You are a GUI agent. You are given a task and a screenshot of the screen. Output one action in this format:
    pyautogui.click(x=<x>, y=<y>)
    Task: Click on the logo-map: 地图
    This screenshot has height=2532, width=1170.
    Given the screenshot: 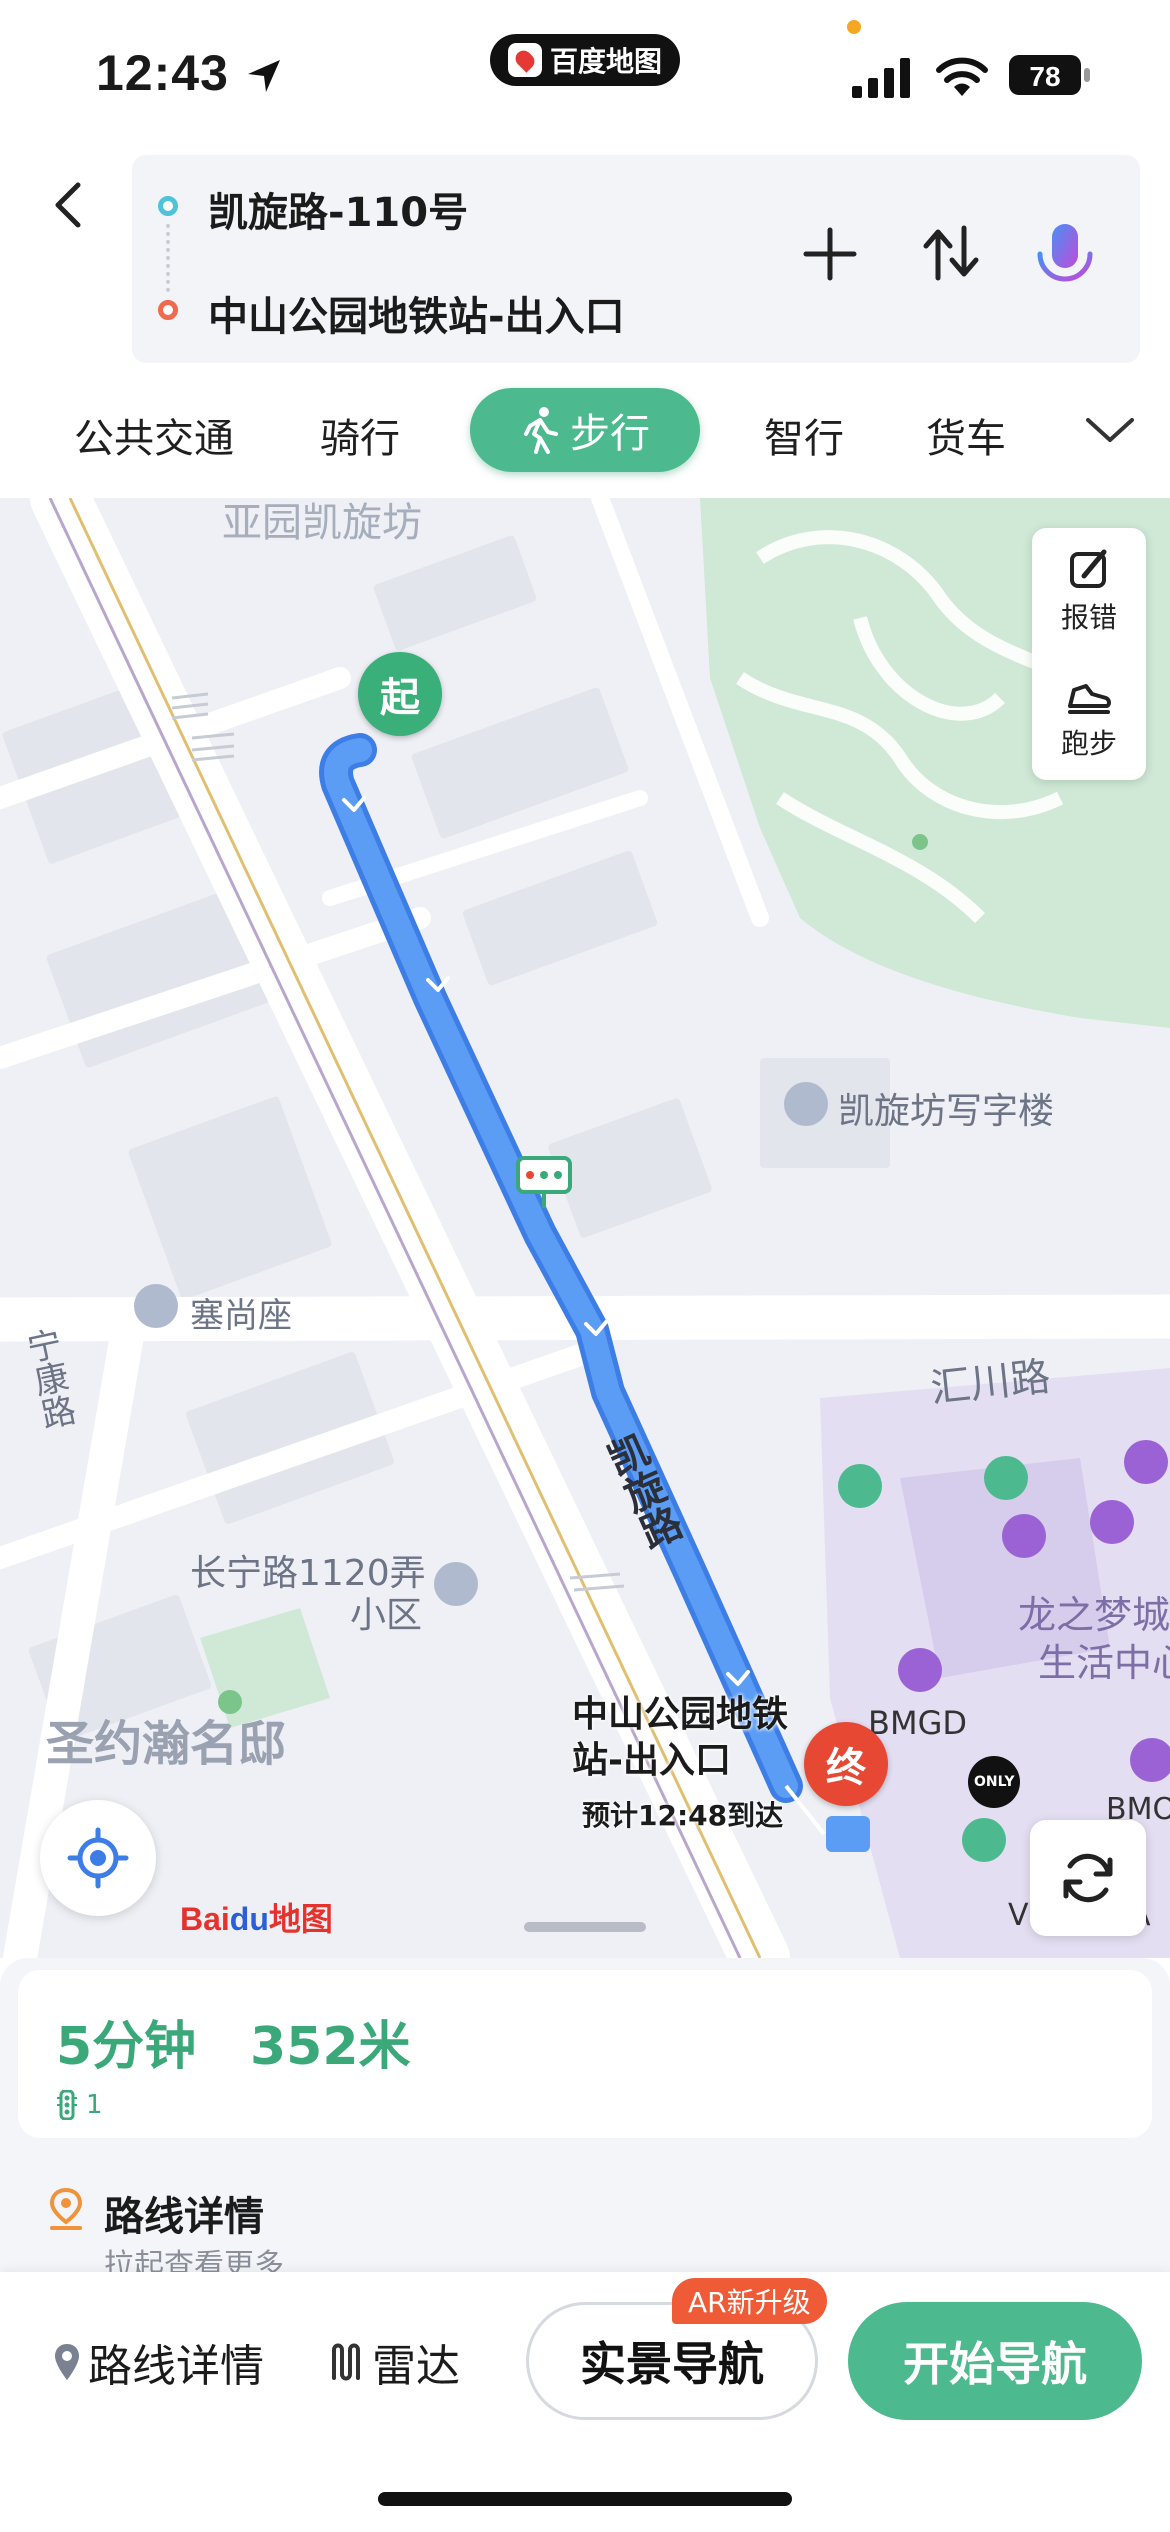 What is the action you would take?
    pyautogui.click(x=300, y=1919)
    